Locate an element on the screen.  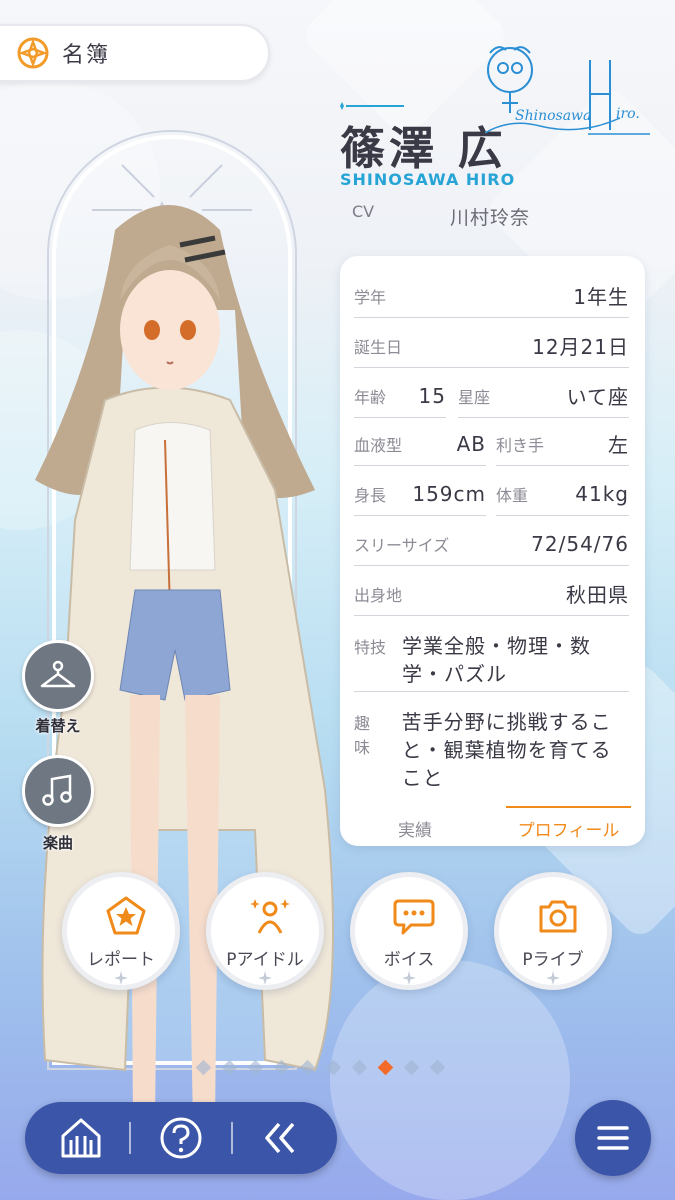
home-icon is located at coordinates (81, 1138).